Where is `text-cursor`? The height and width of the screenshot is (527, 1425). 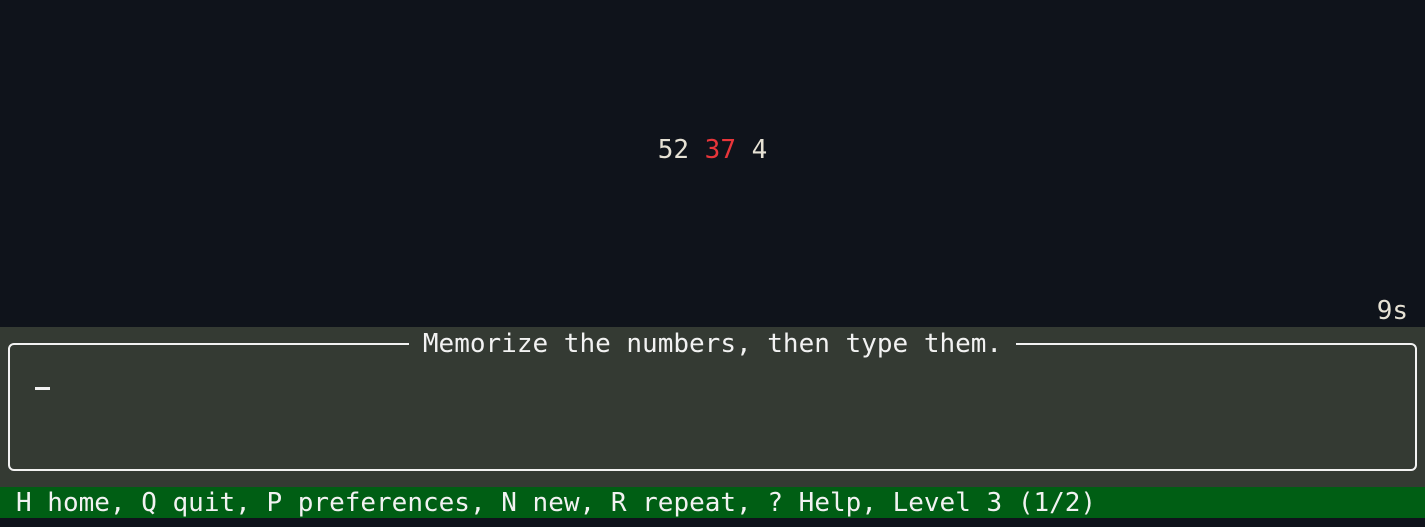 text-cursor is located at coordinates (42, 388).